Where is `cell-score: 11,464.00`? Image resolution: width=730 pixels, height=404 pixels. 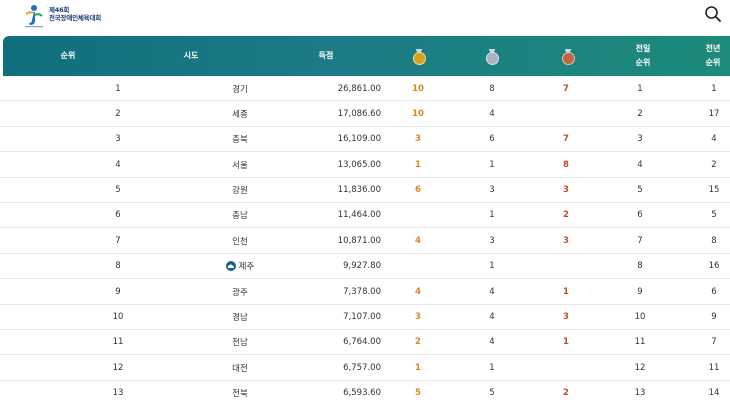
cell-score: 11,464.00 is located at coordinates (359, 215).